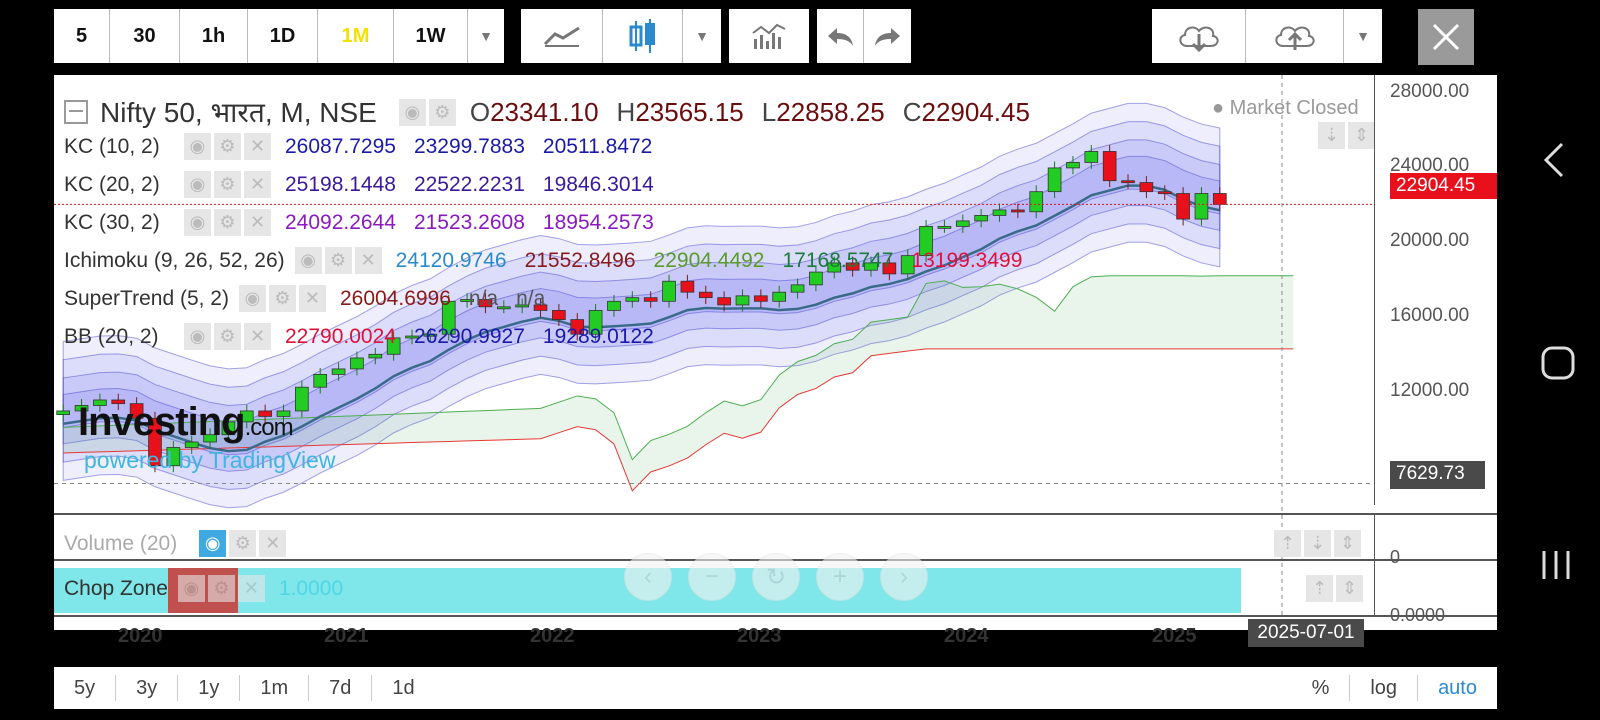  What do you see at coordinates (1334, 588) in the screenshot?
I see `chop-pane-controls: ⇡ ⇕` at bounding box center [1334, 588].